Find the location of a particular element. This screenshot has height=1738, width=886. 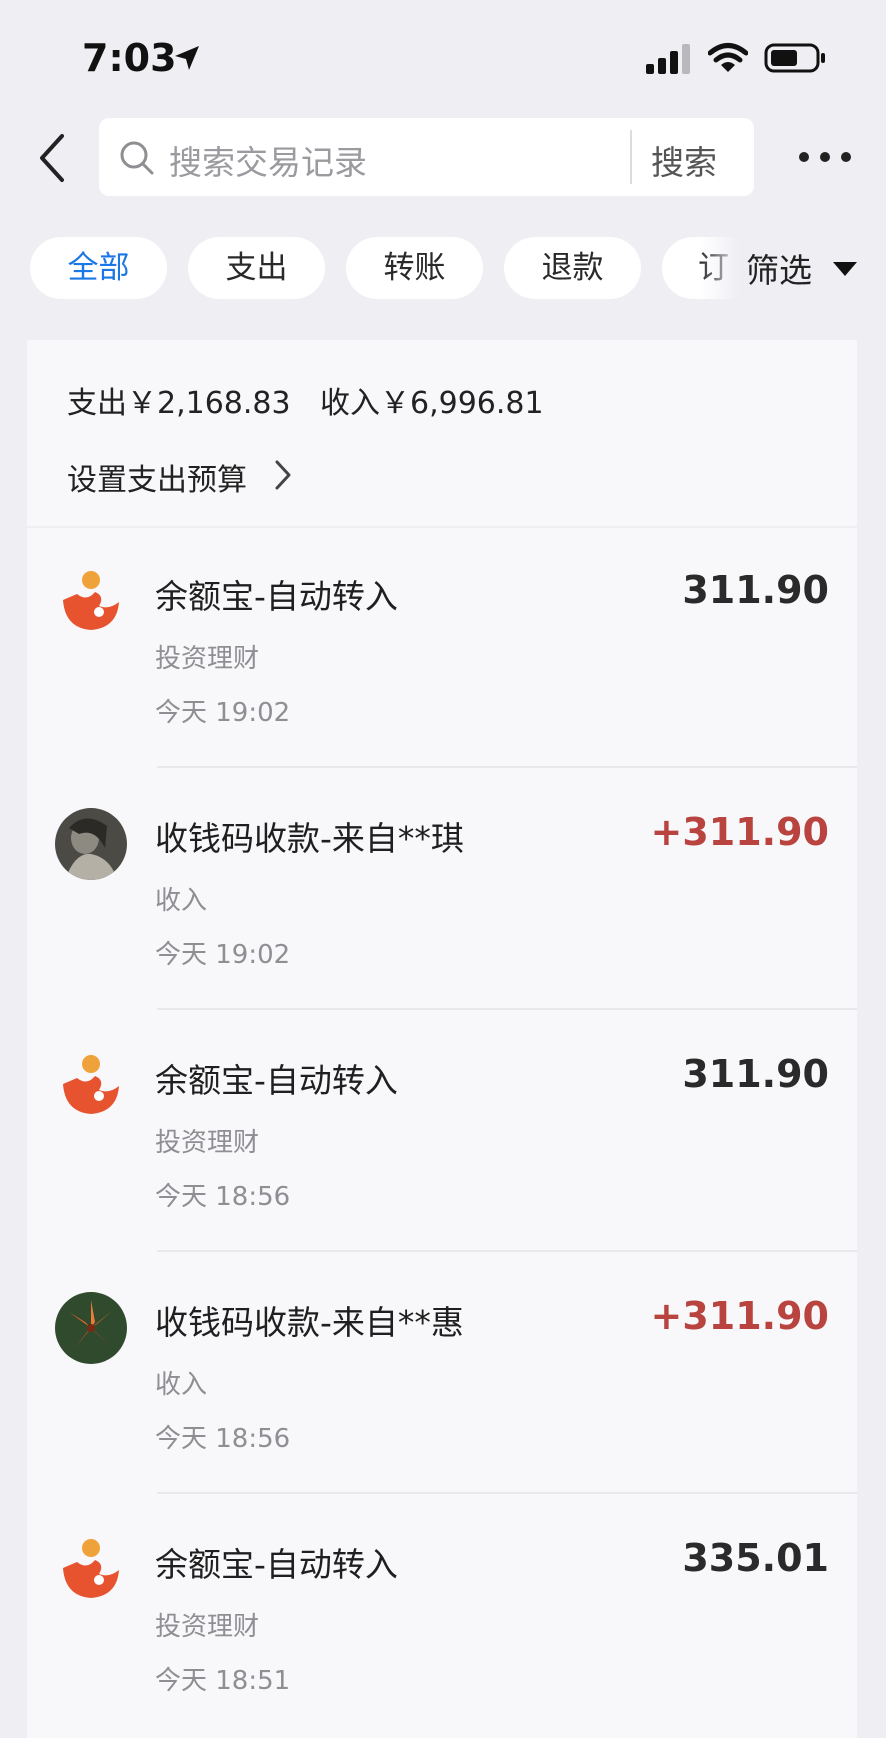

transaction-row: 收钱码收款-来自**琪 收入 今天 19:02 +311.90 is located at coordinates (442, 890).